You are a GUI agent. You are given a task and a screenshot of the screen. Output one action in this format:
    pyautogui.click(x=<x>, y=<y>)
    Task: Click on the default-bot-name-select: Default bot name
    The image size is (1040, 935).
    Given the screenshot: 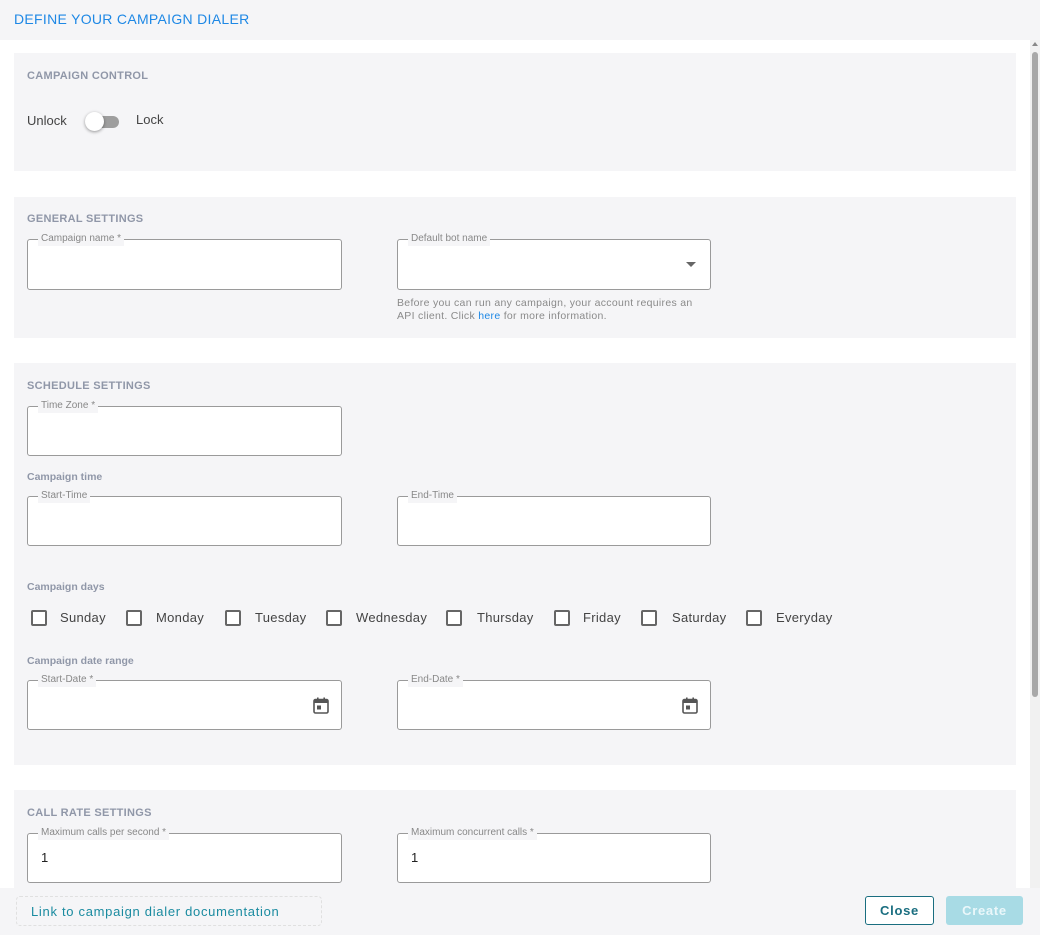 What is the action you would take?
    pyautogui.click(x=554, y=261)
    